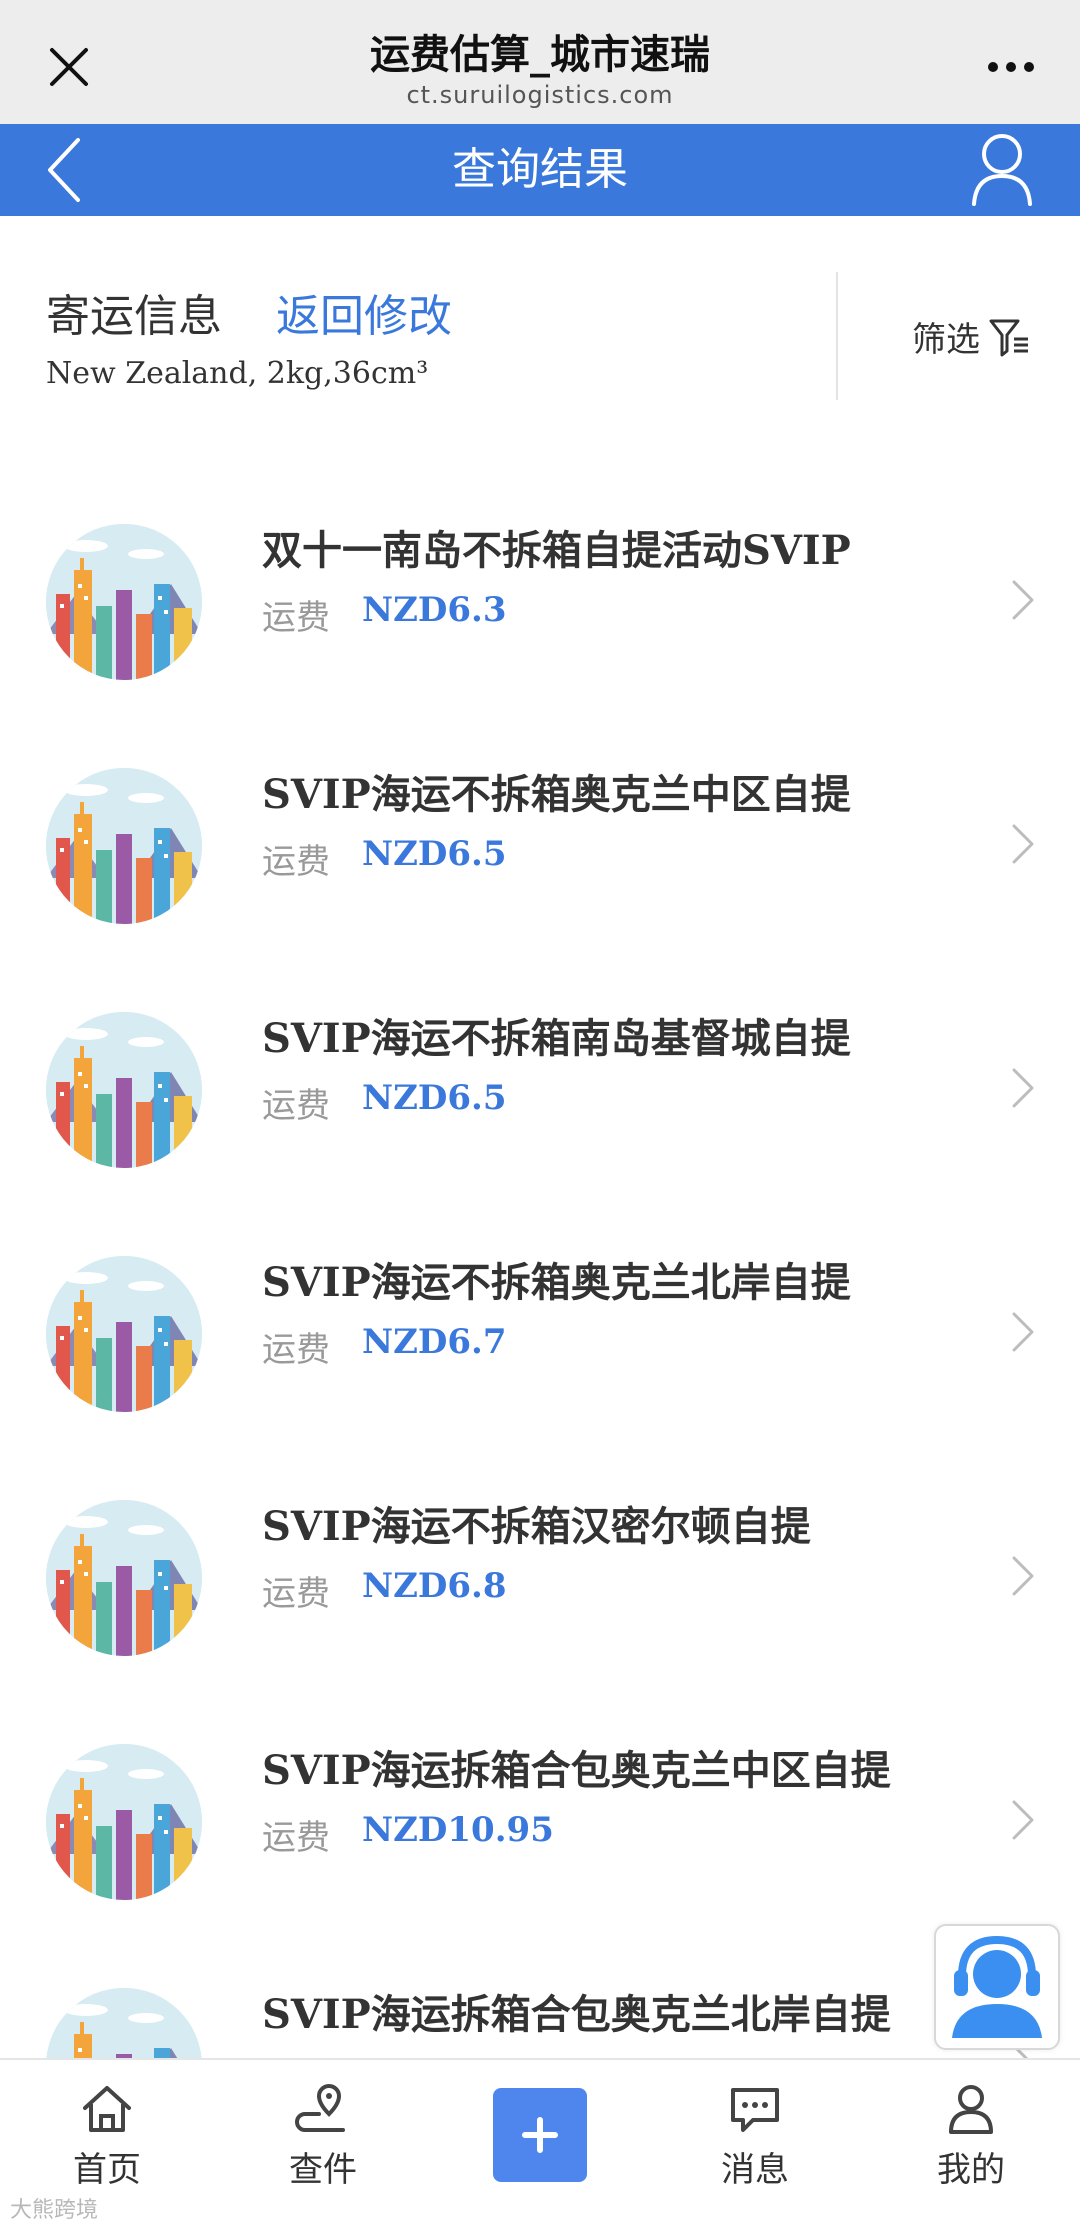 This screenshot has height=2227, width=1080. I want to click on bottom-tab-bar: 首页 查件 消息 我的, so click(540, 2142).